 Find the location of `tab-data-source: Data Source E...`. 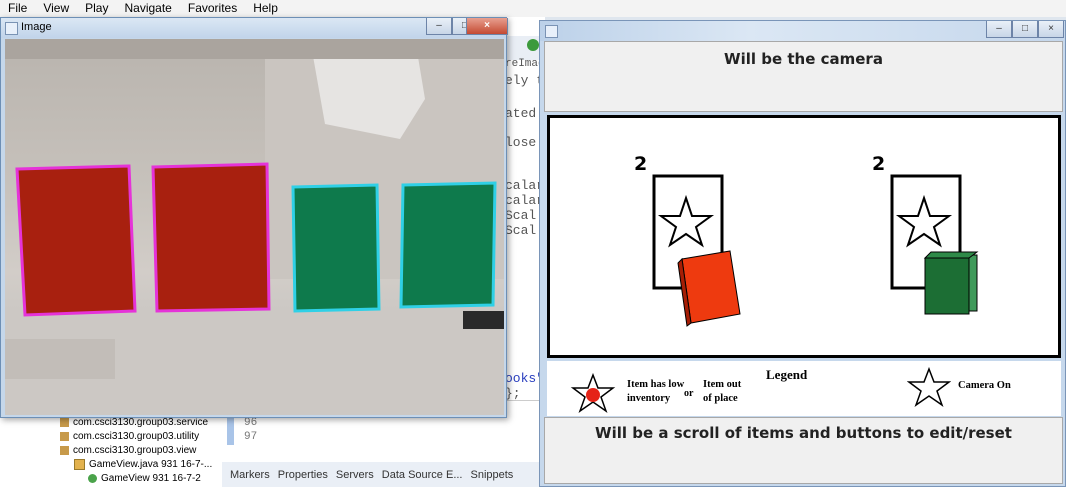

tab-data-source: Data Source E... is located at coordinates (422, 475).